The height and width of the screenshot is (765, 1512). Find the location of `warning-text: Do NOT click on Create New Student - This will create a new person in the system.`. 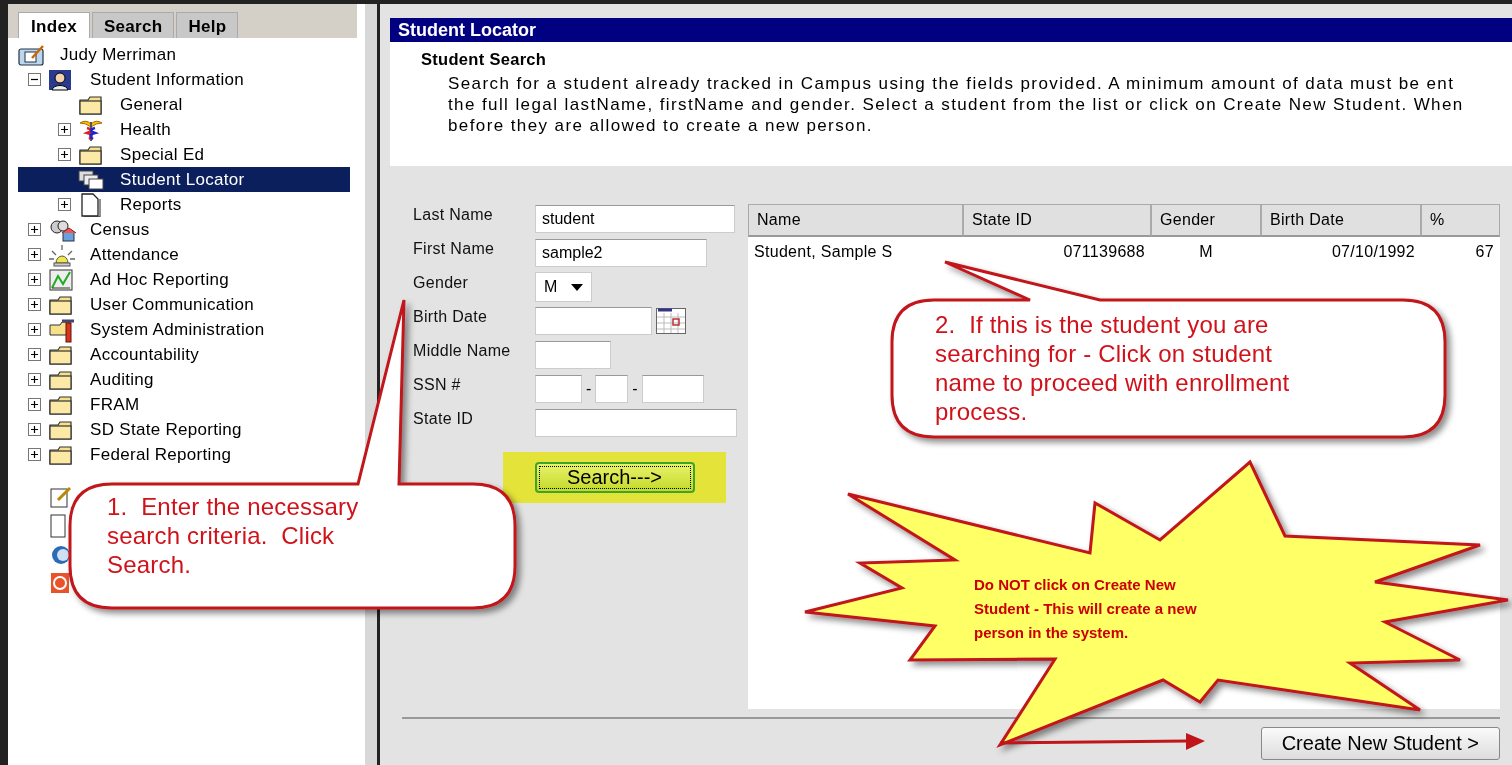

warning-text: Do NOT click on Create New Student - This will create a new person in the system. is located at coordinates (1085, 609).